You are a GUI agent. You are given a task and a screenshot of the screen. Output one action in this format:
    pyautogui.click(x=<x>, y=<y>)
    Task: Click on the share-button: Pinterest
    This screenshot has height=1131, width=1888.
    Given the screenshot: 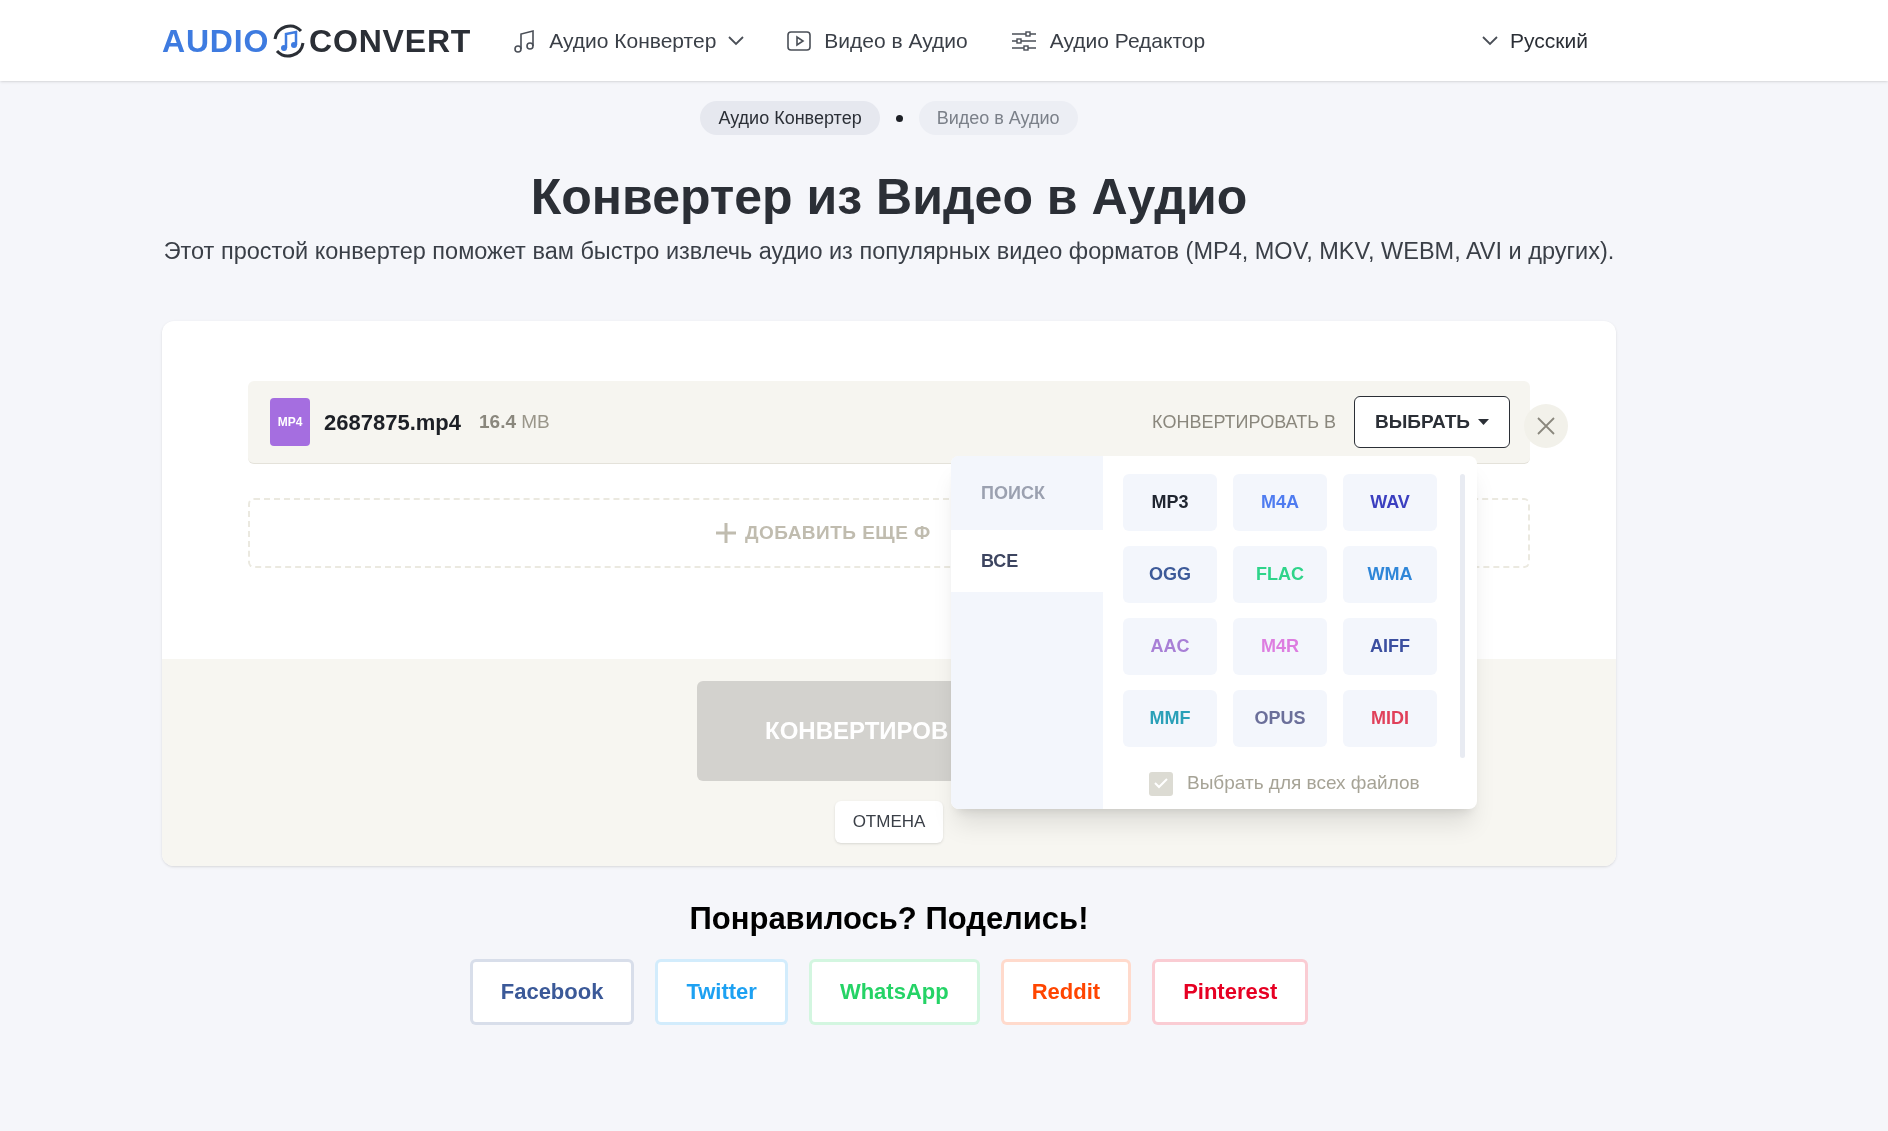 What is the action you would take?
    pyautogui.click(x=1230, y=991)
    